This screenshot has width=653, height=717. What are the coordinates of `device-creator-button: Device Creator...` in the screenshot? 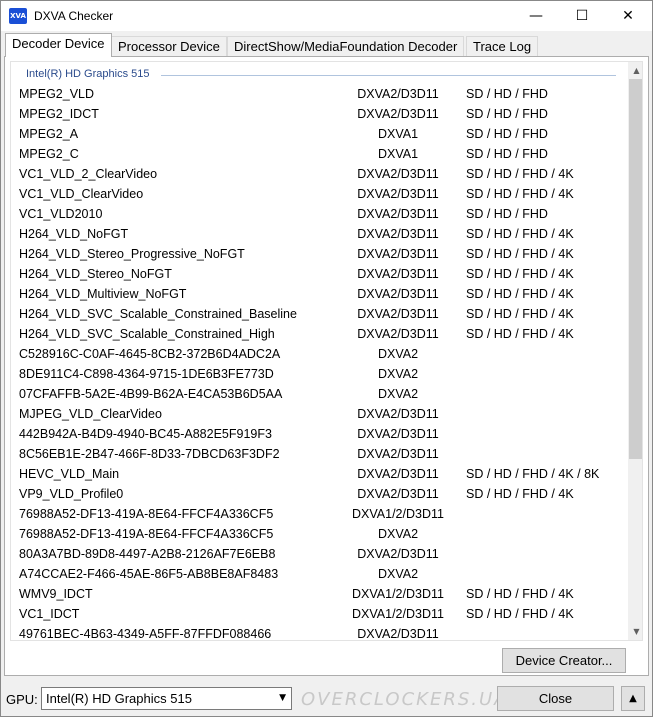 It's located at (564, 660).